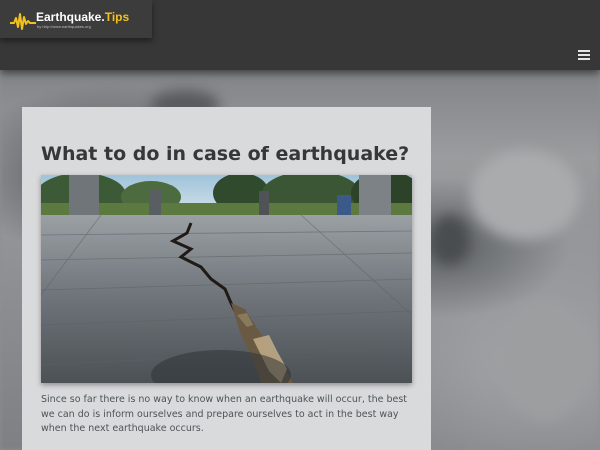  I want to click on hamburger-menu-icon, so click(584, 55).